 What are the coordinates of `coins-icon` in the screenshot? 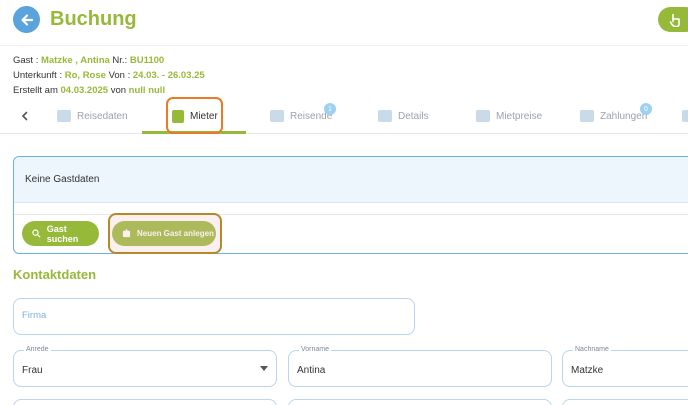 It's located at (483, 116).